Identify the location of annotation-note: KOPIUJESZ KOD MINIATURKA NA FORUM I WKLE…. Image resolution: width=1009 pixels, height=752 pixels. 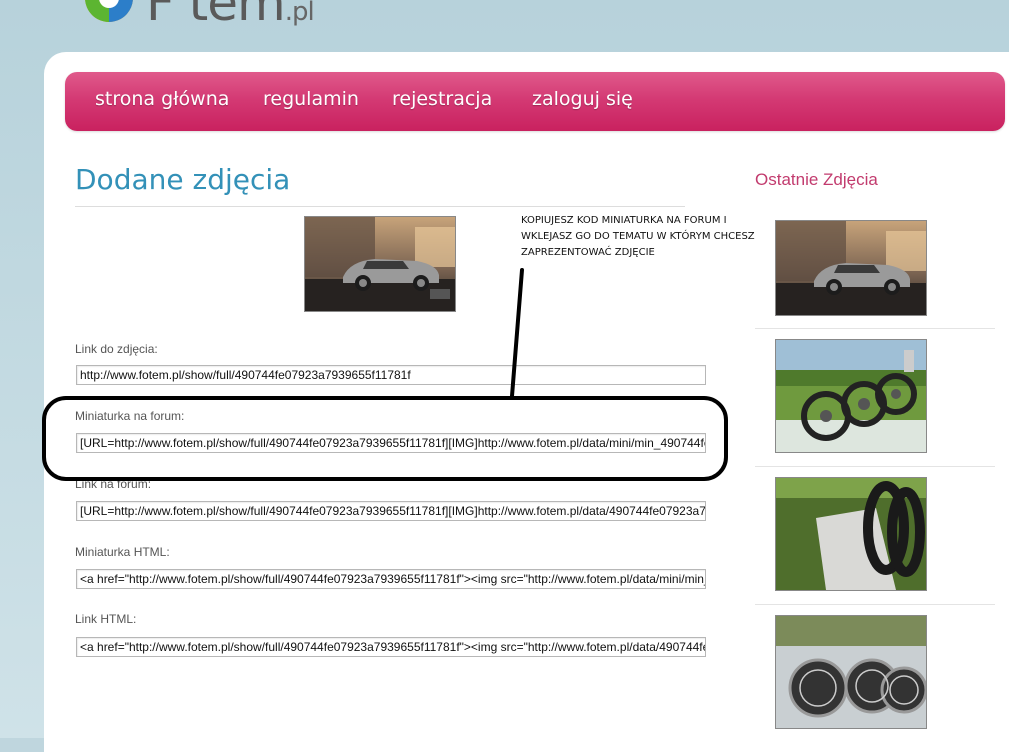
(638, 236).